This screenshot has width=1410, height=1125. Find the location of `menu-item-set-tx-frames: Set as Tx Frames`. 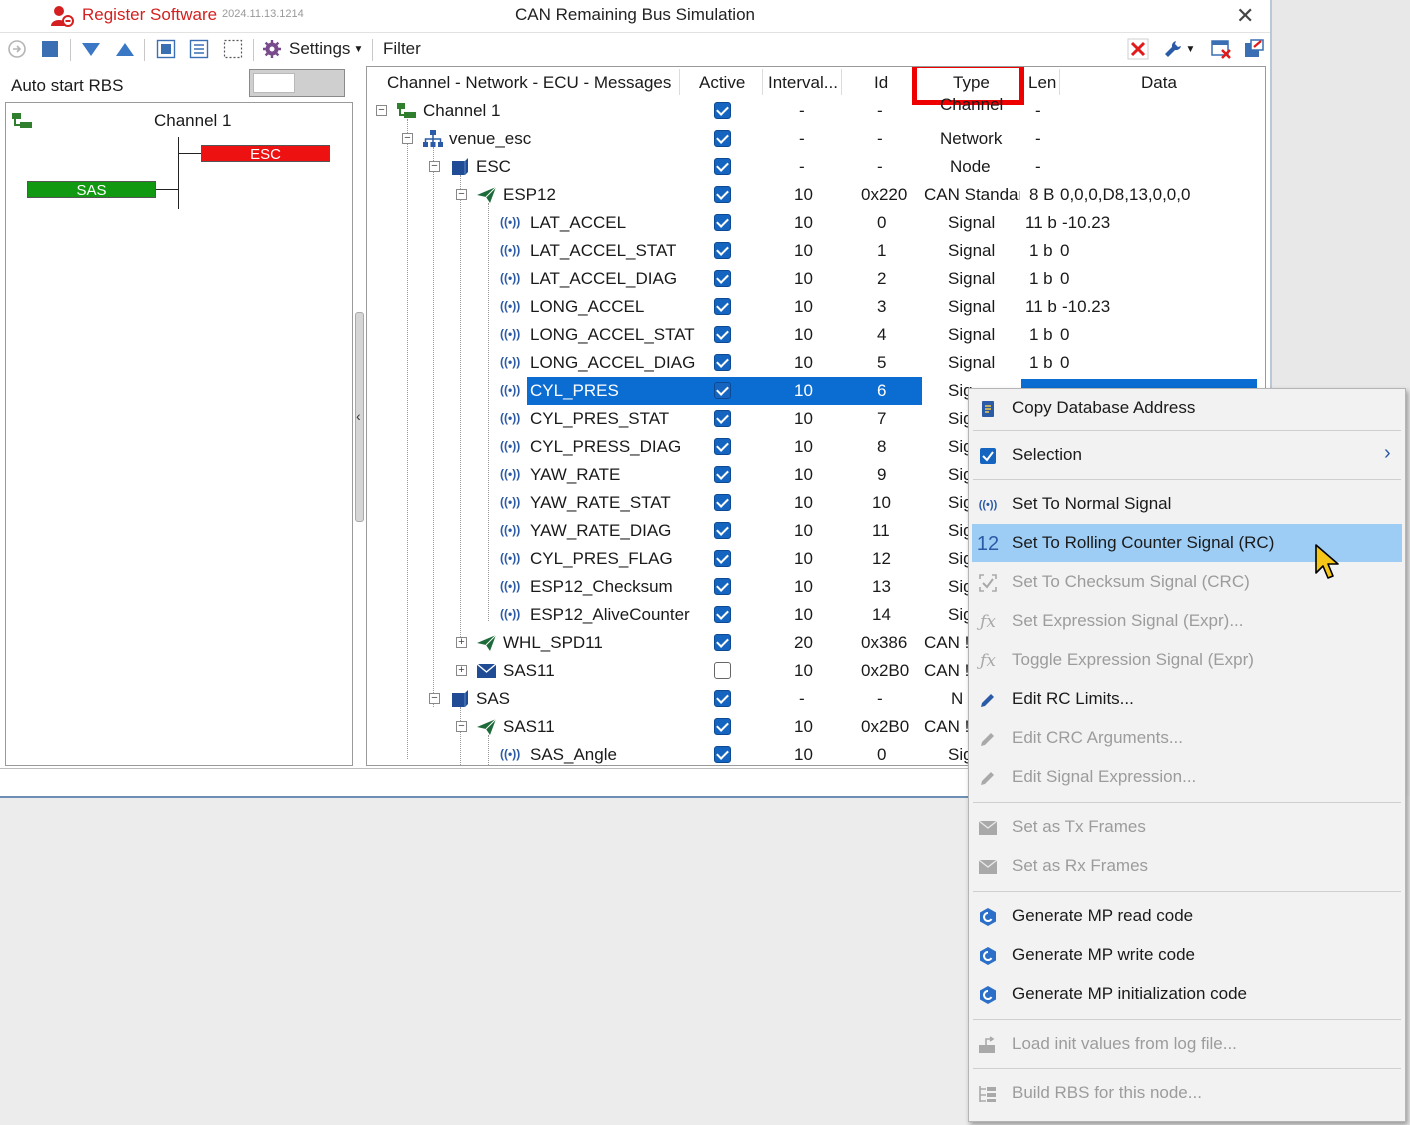

menu-item-set-tx-frames: Set as Tx Frames is located at coordinates (1187, 827).